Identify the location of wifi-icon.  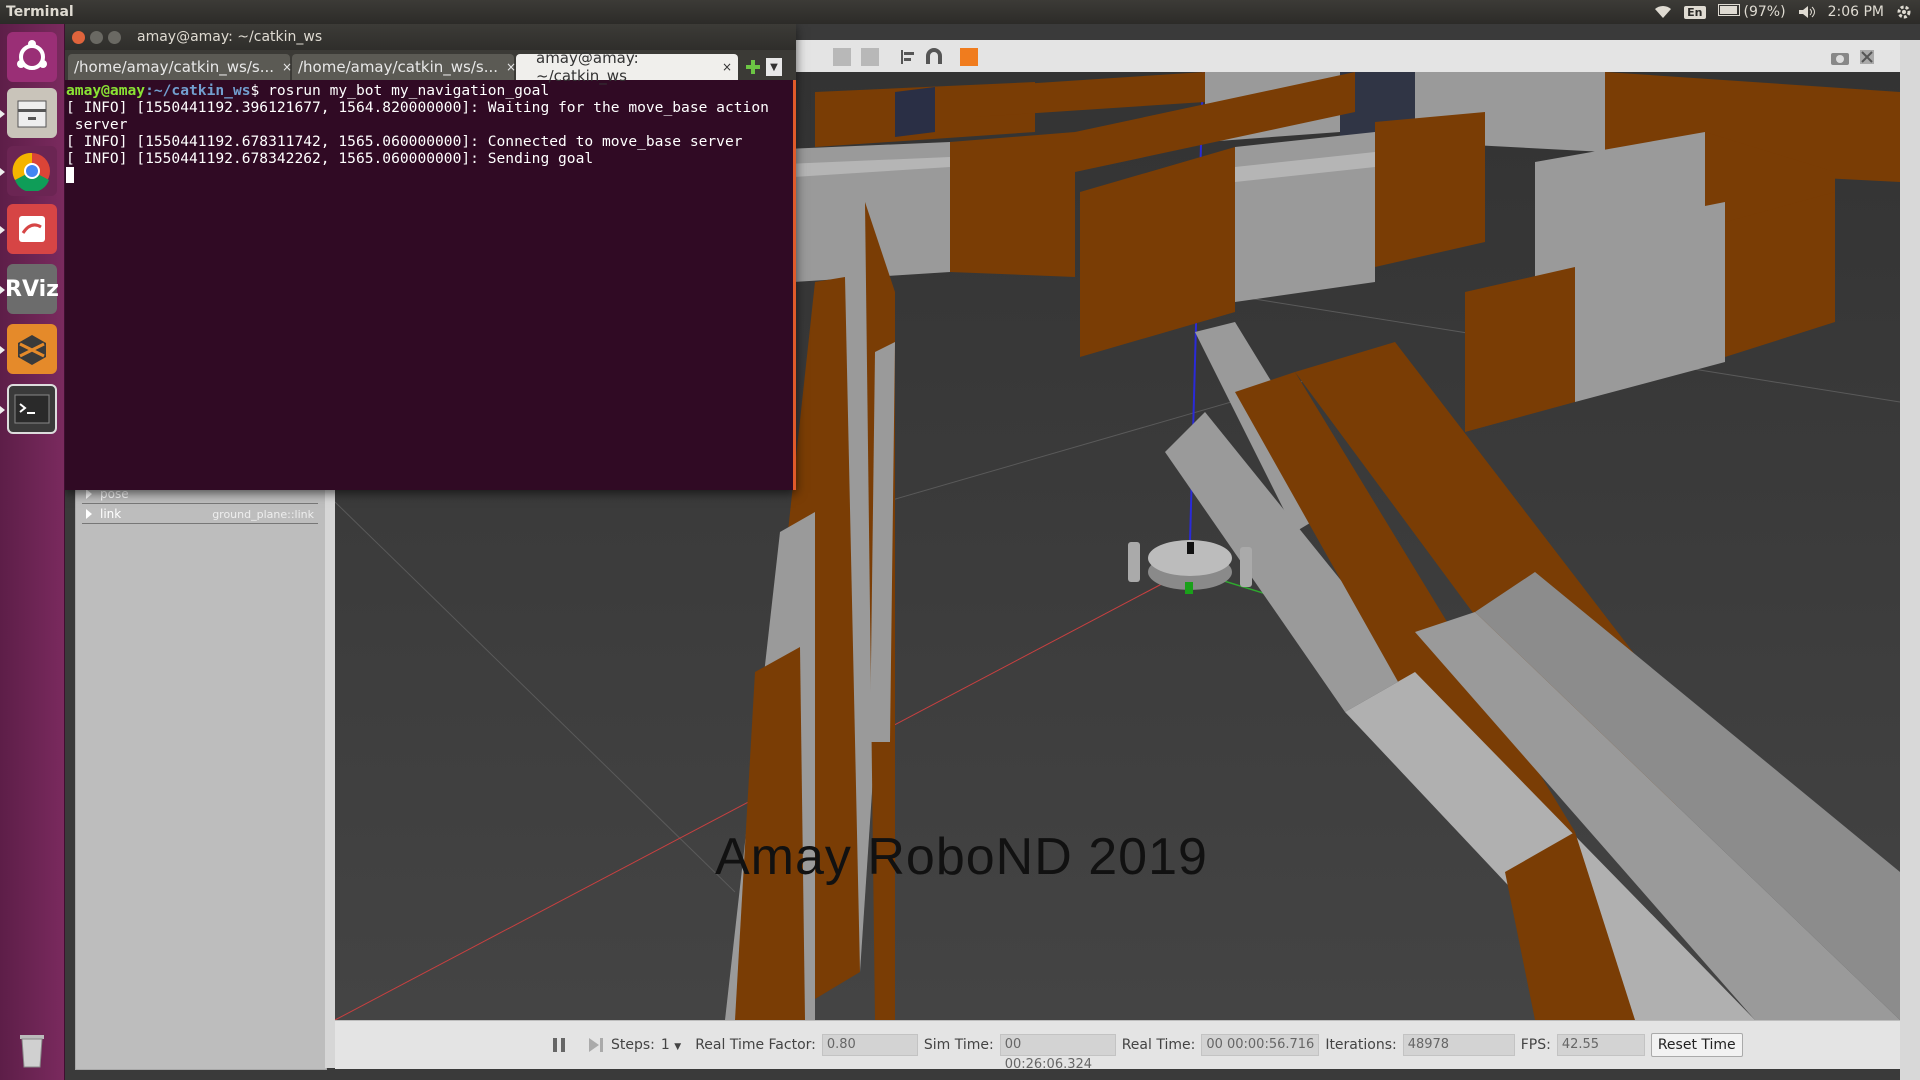
(1663, 12).